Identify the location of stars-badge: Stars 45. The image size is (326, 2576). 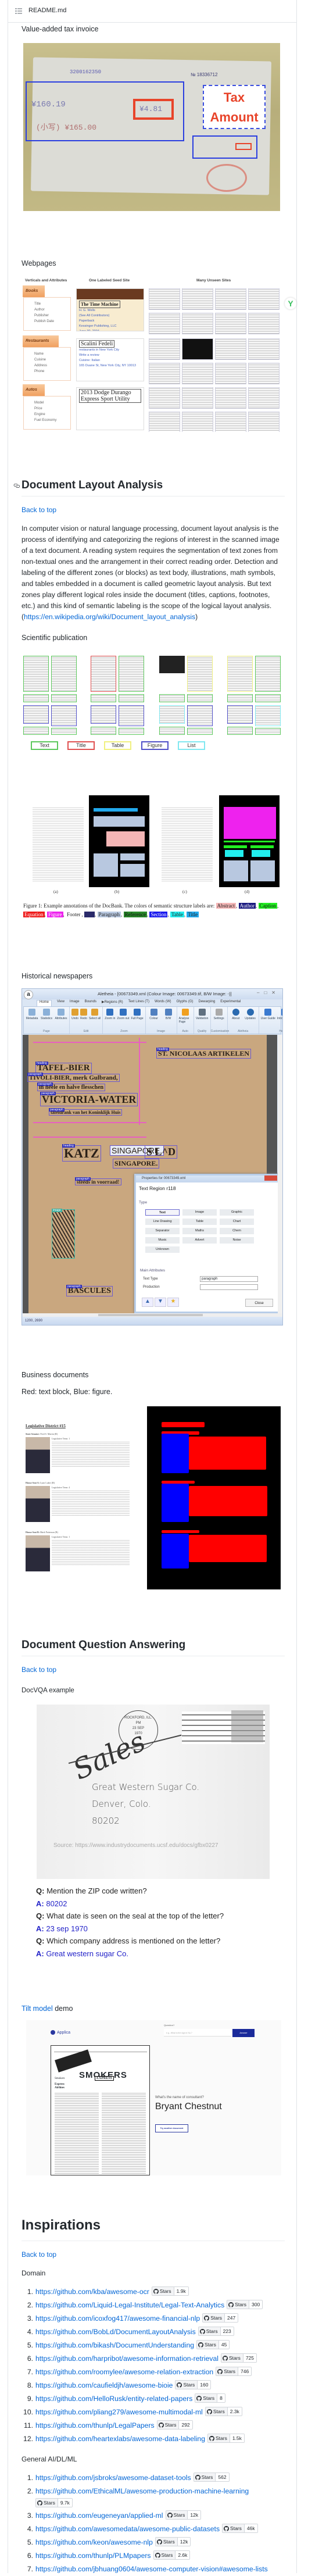
(213, 2344).